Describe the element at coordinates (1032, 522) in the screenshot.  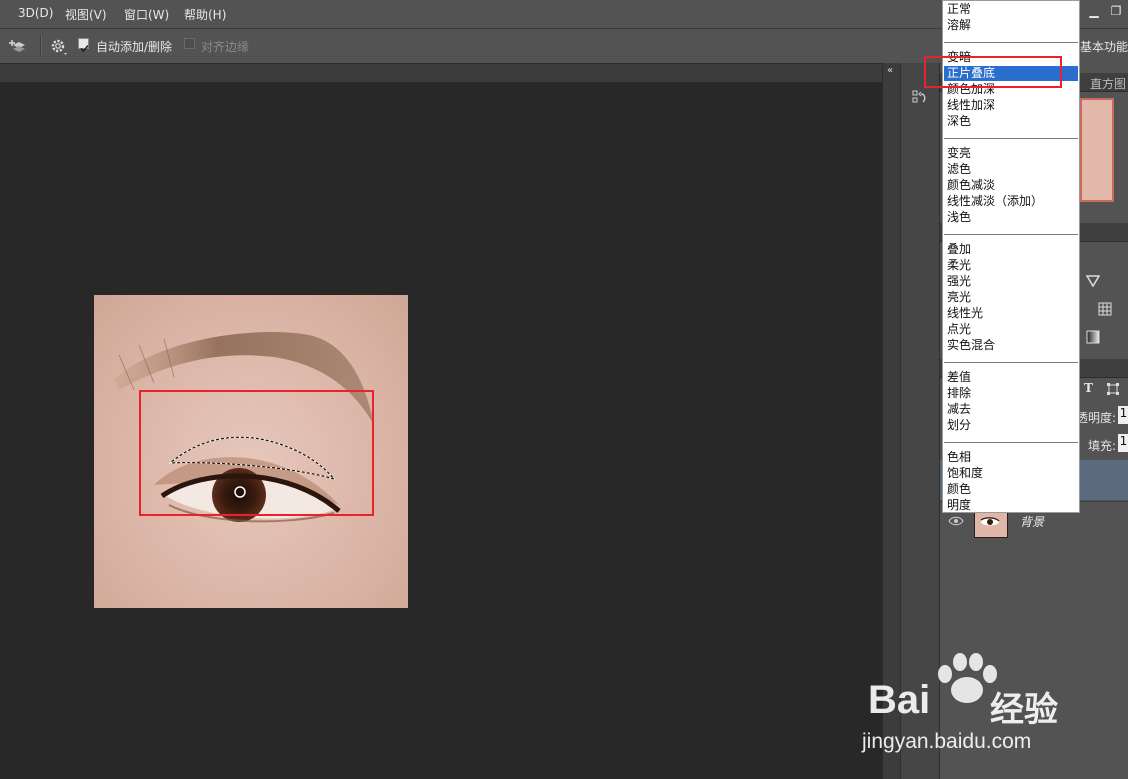
I see `layer-name: 背景` at that location.